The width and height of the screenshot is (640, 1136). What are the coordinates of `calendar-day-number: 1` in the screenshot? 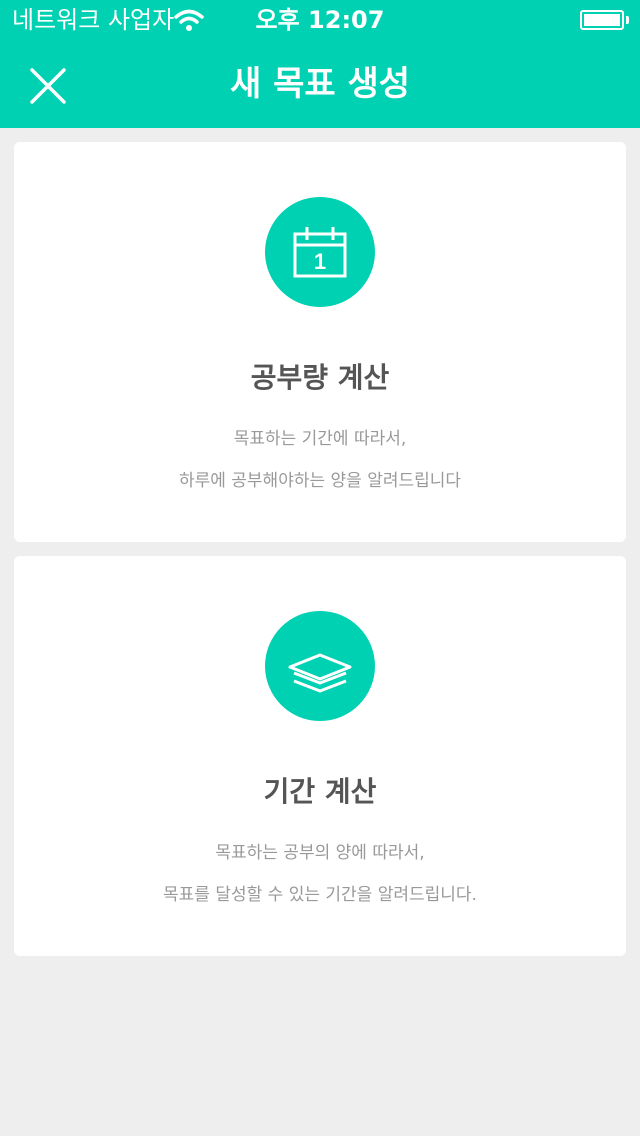 It's located at (320, 261).